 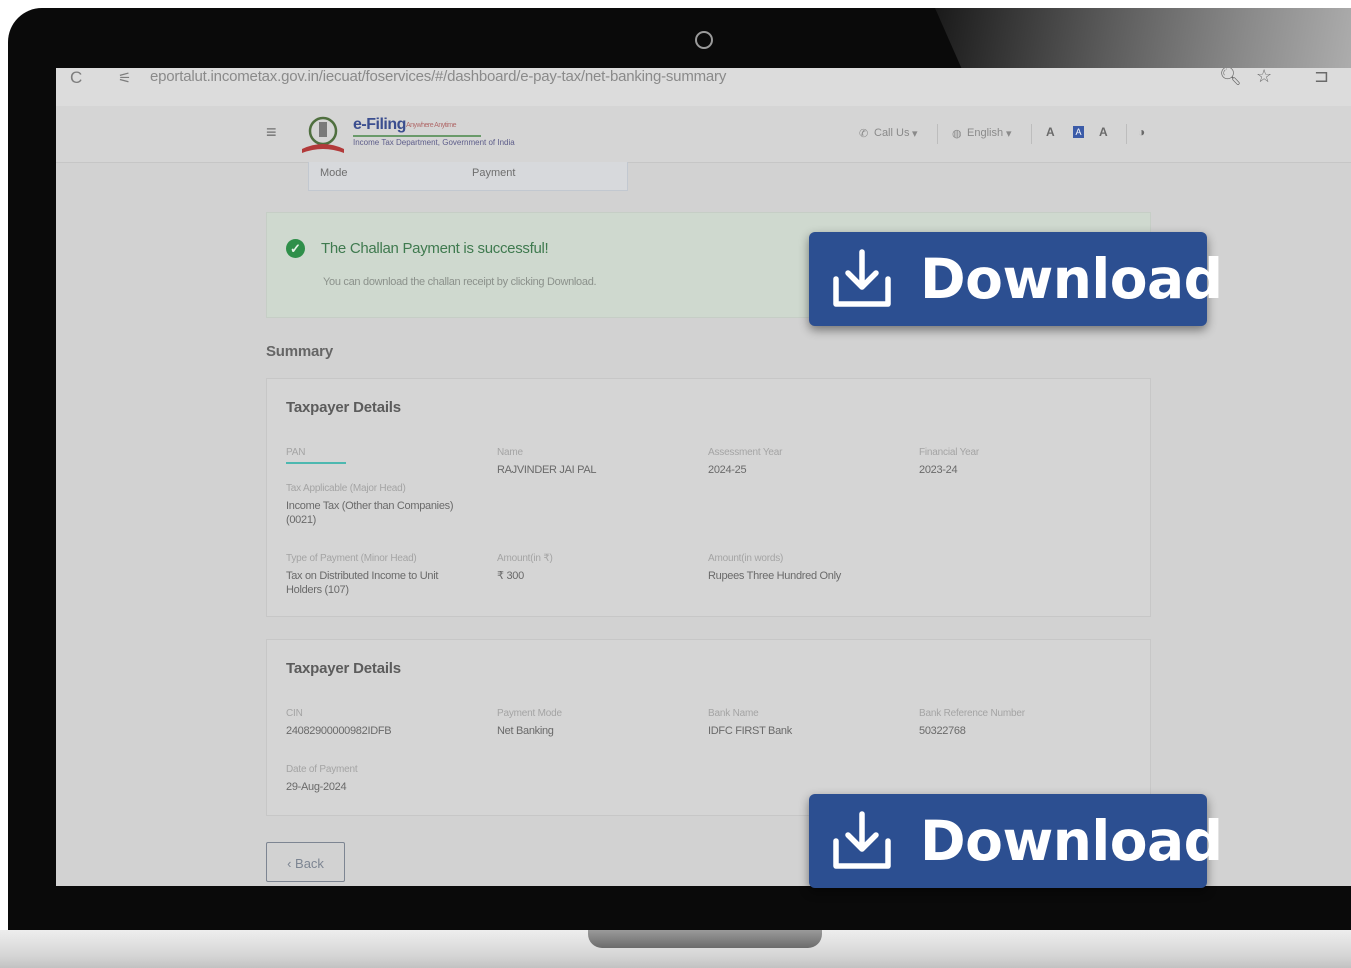 What do you see at coordinates (468, 176) in the screenshot?
I see `mode-table-fragment: Mode Payment` at bounding box center [468, 176].